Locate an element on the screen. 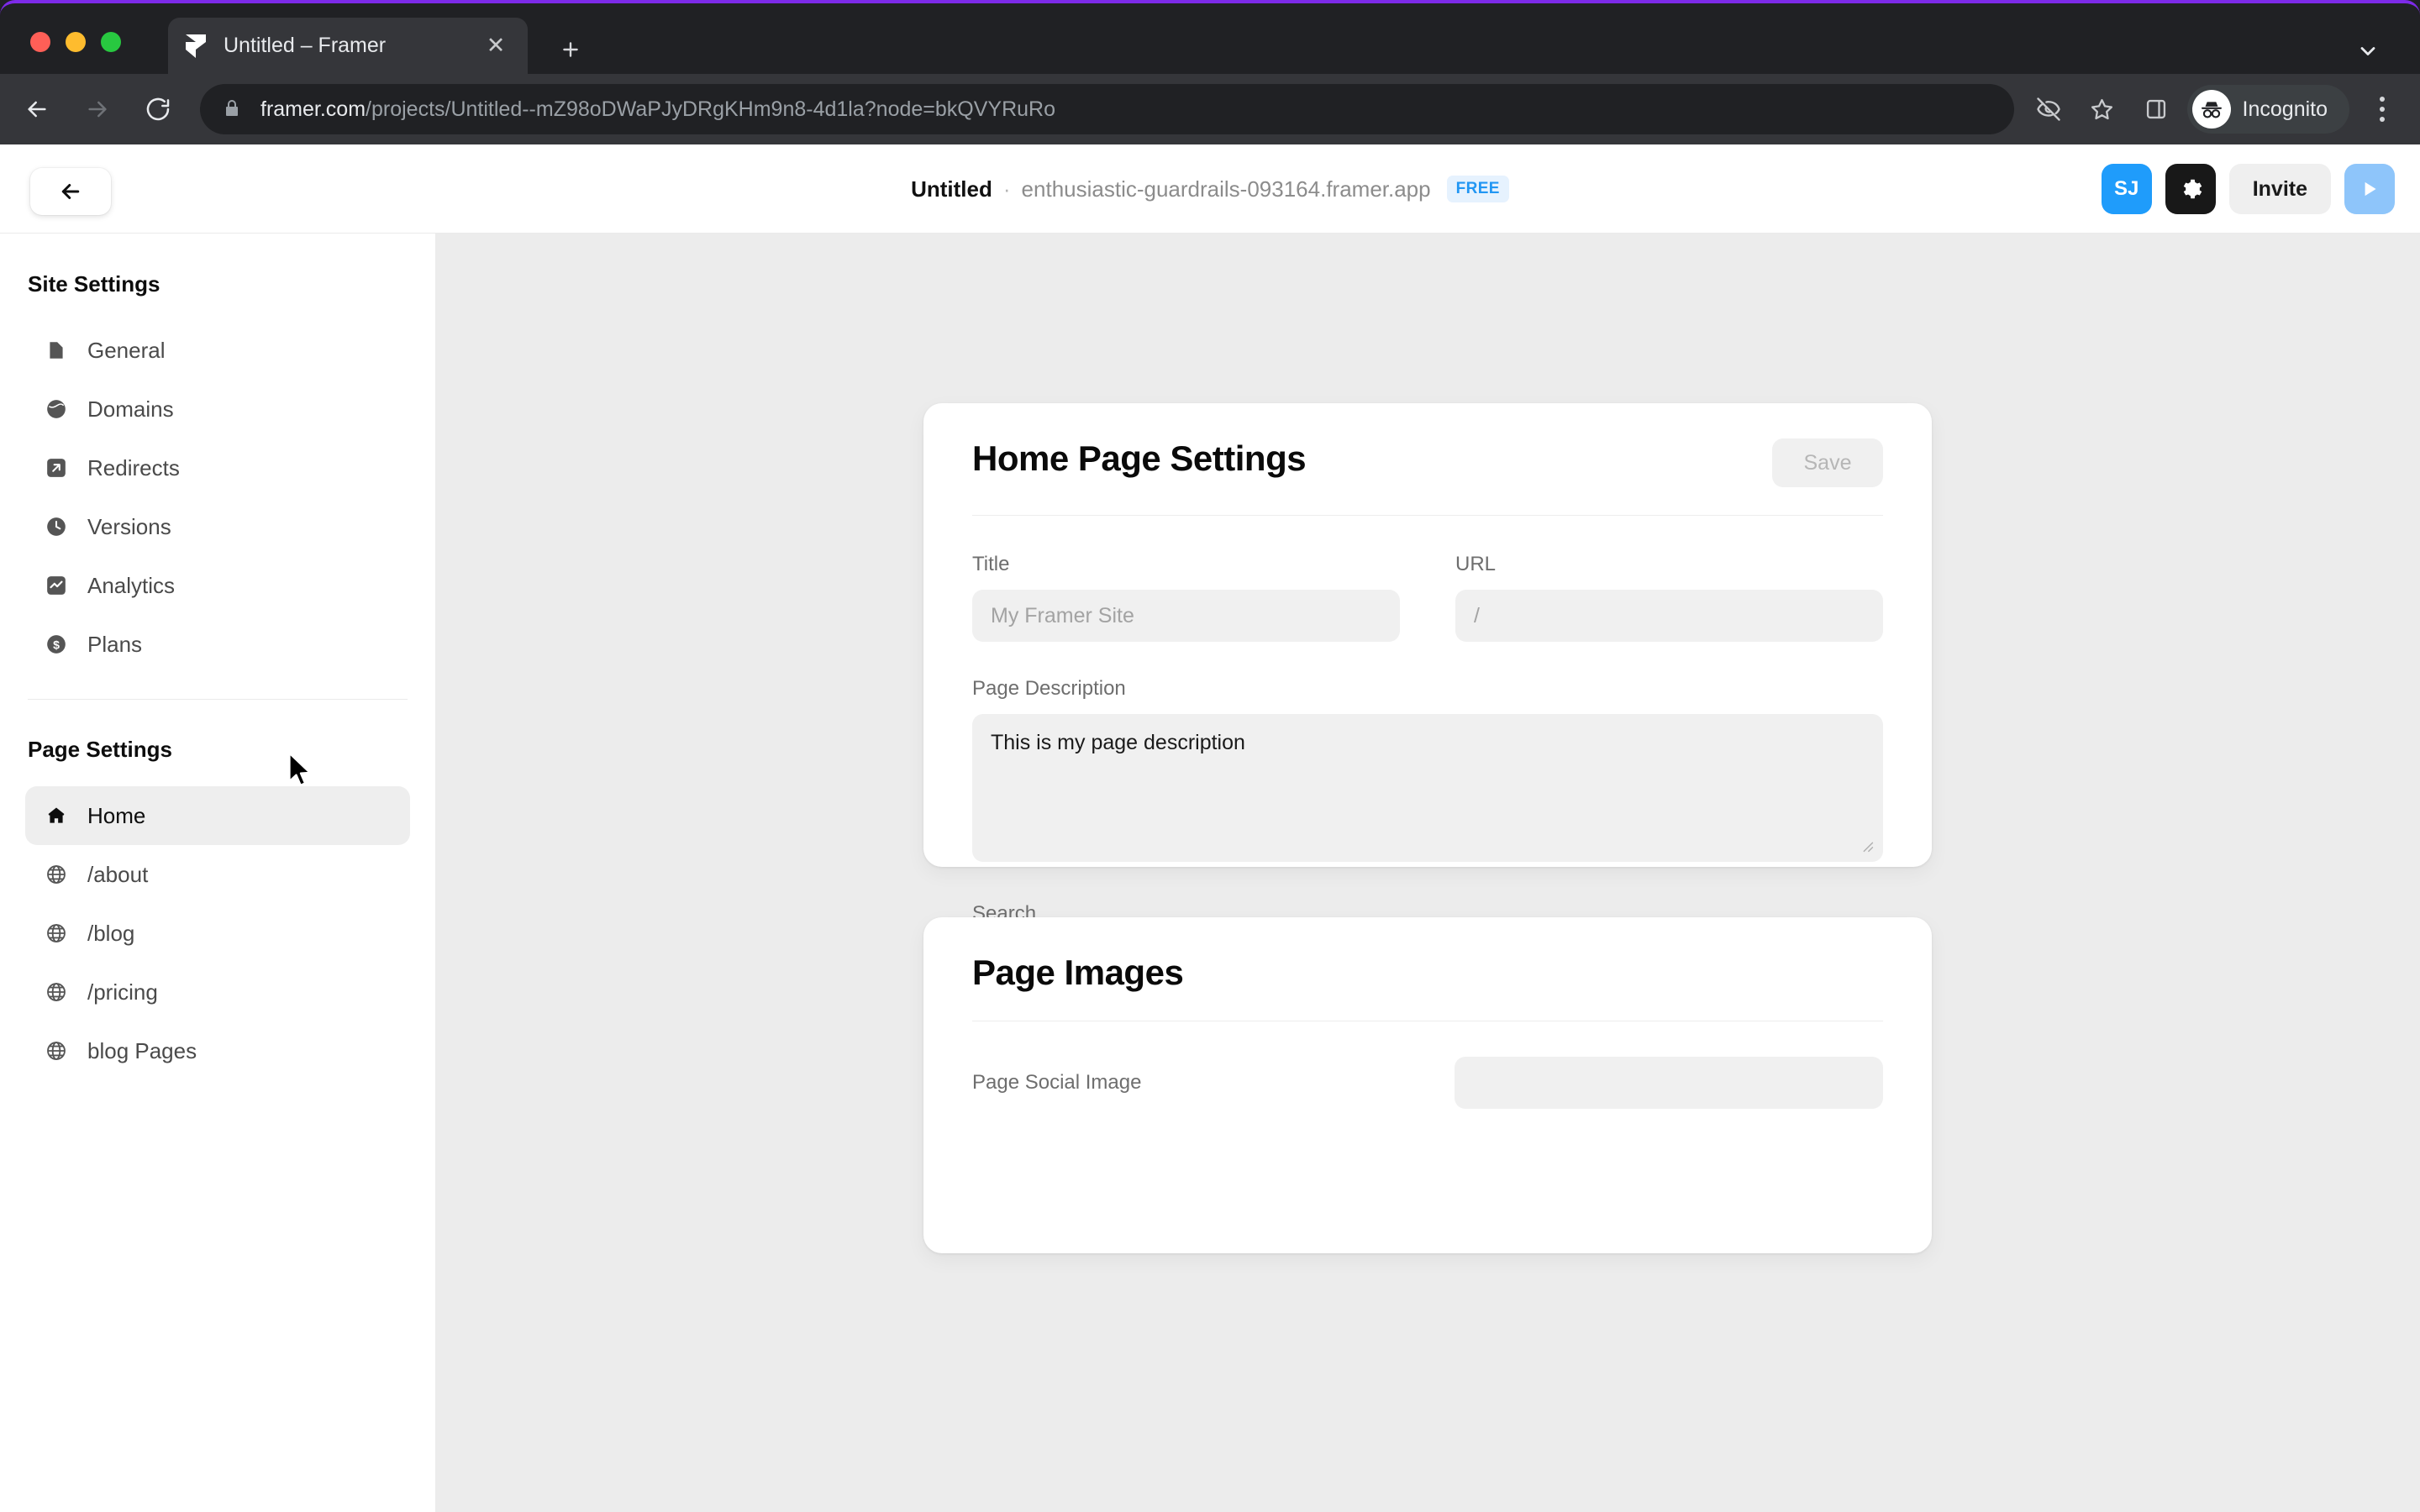 Image resolution: width=2420 pixels, height=1512 pixels. sidebar-item-analytics: Analytics is located at coordinates (218, 585).